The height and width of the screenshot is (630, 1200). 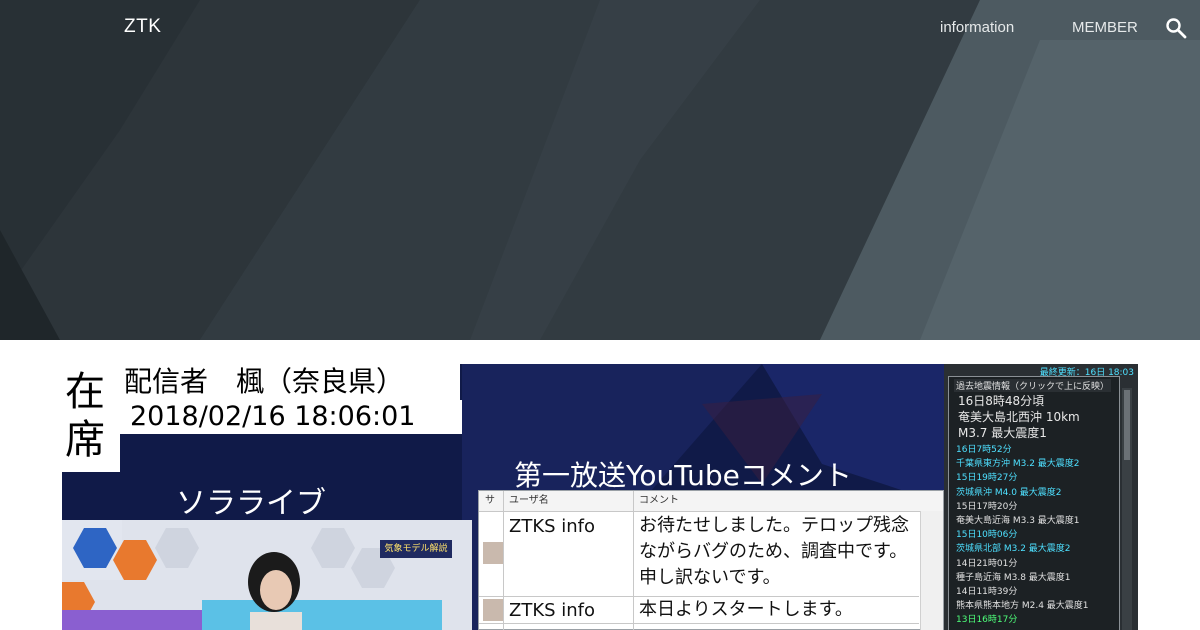 What do you see at coordinates (490, 500) in the screenshot?
I see `column-header-icon: サ` at bounding box center [490, 500].